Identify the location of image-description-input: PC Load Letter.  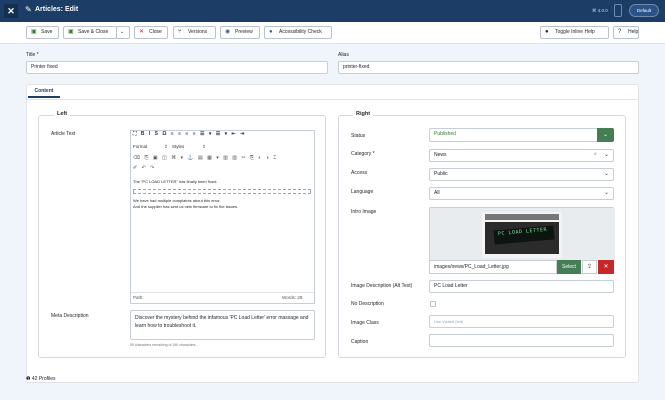
(521, 286).